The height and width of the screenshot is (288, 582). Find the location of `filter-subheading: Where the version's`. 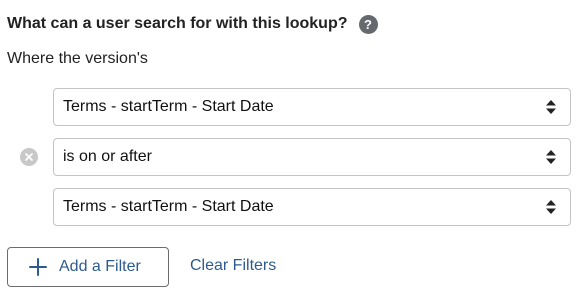

filter-subheading: Where the version's is located at coordinates (77, 58).